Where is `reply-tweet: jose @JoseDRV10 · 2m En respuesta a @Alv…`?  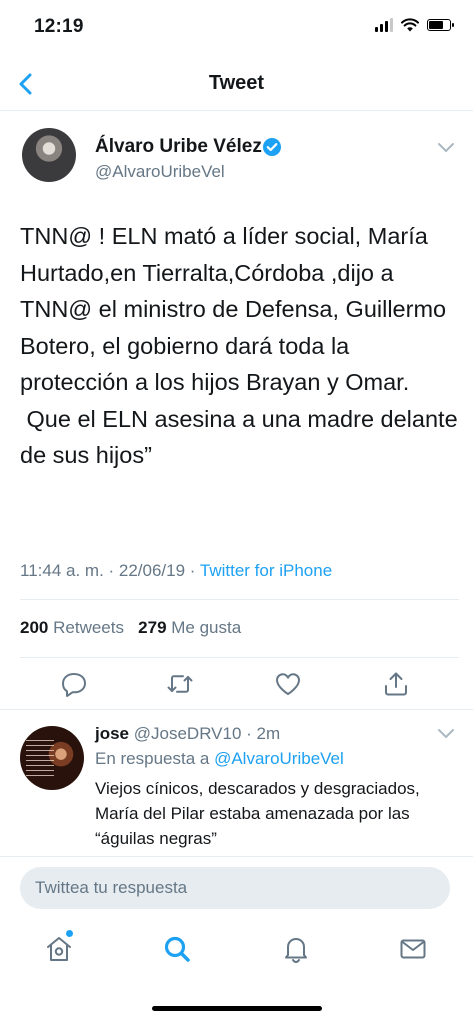
reply-tweet: jose @JoseDRV10 · 2m En respuesta a @Alv… is located at coordinates (236, 784).